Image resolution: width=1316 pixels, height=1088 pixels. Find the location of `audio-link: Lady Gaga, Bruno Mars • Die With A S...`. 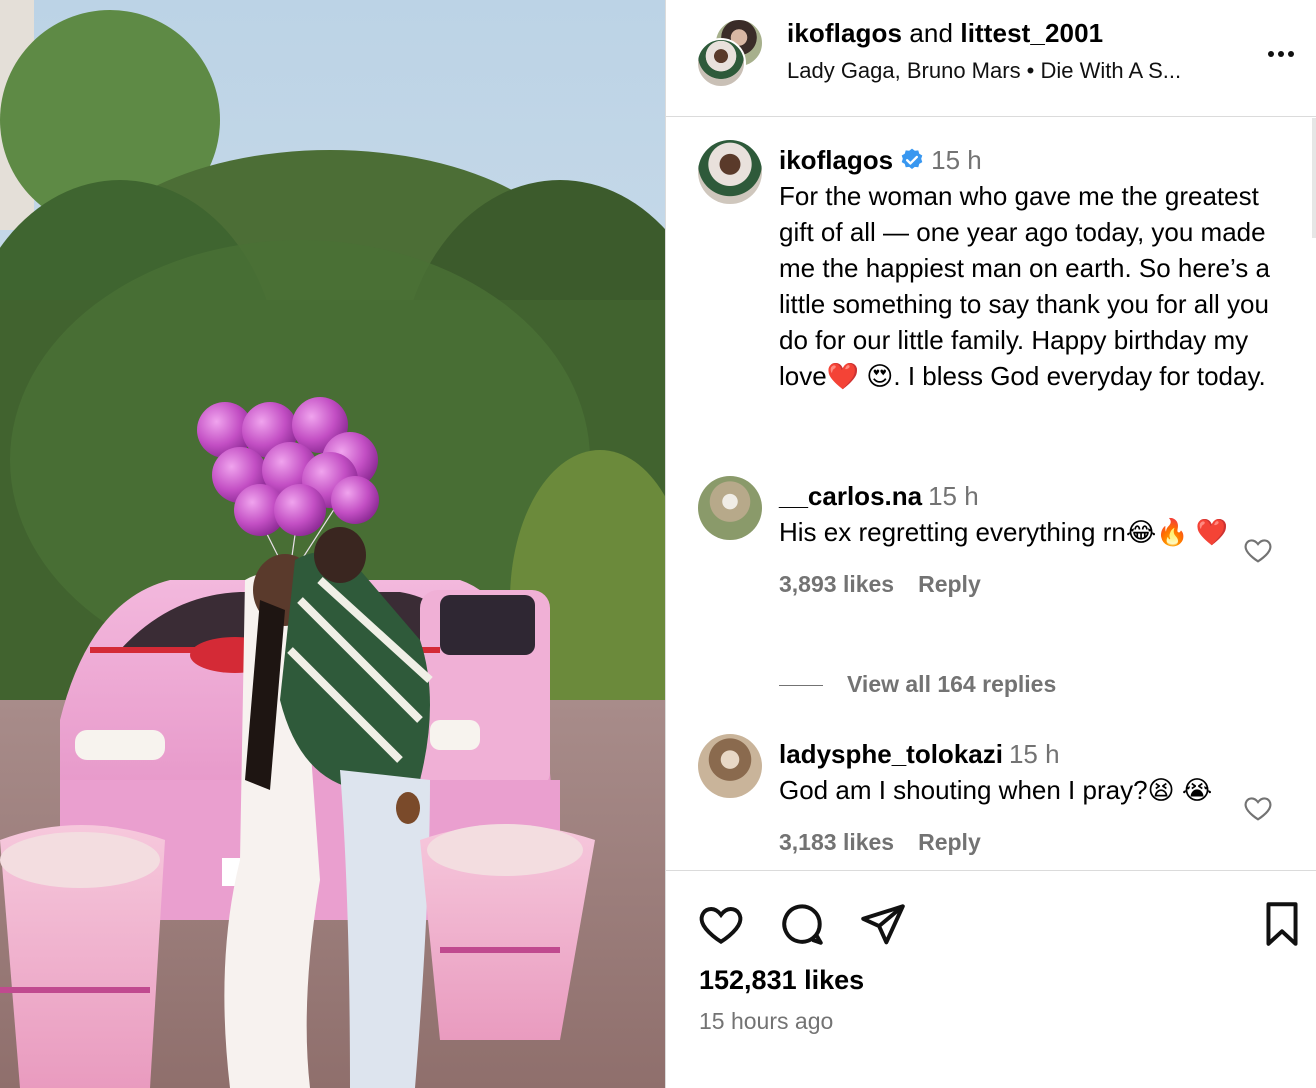

audio-link: Lady Gaga, Bruno Mars • Die With A S... is located at coordinates (984, 71).